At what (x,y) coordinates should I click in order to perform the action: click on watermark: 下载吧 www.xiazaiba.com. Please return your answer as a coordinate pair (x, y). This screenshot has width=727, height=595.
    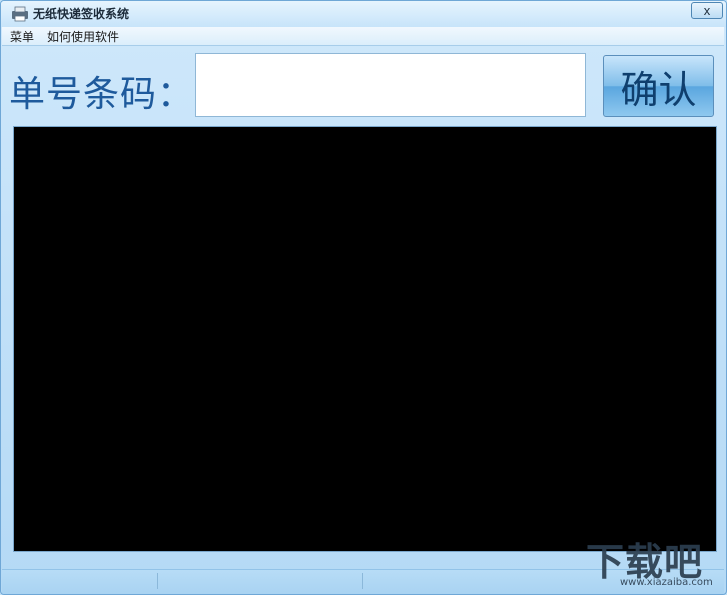
    Looking at the image, I should click on (653, 561).